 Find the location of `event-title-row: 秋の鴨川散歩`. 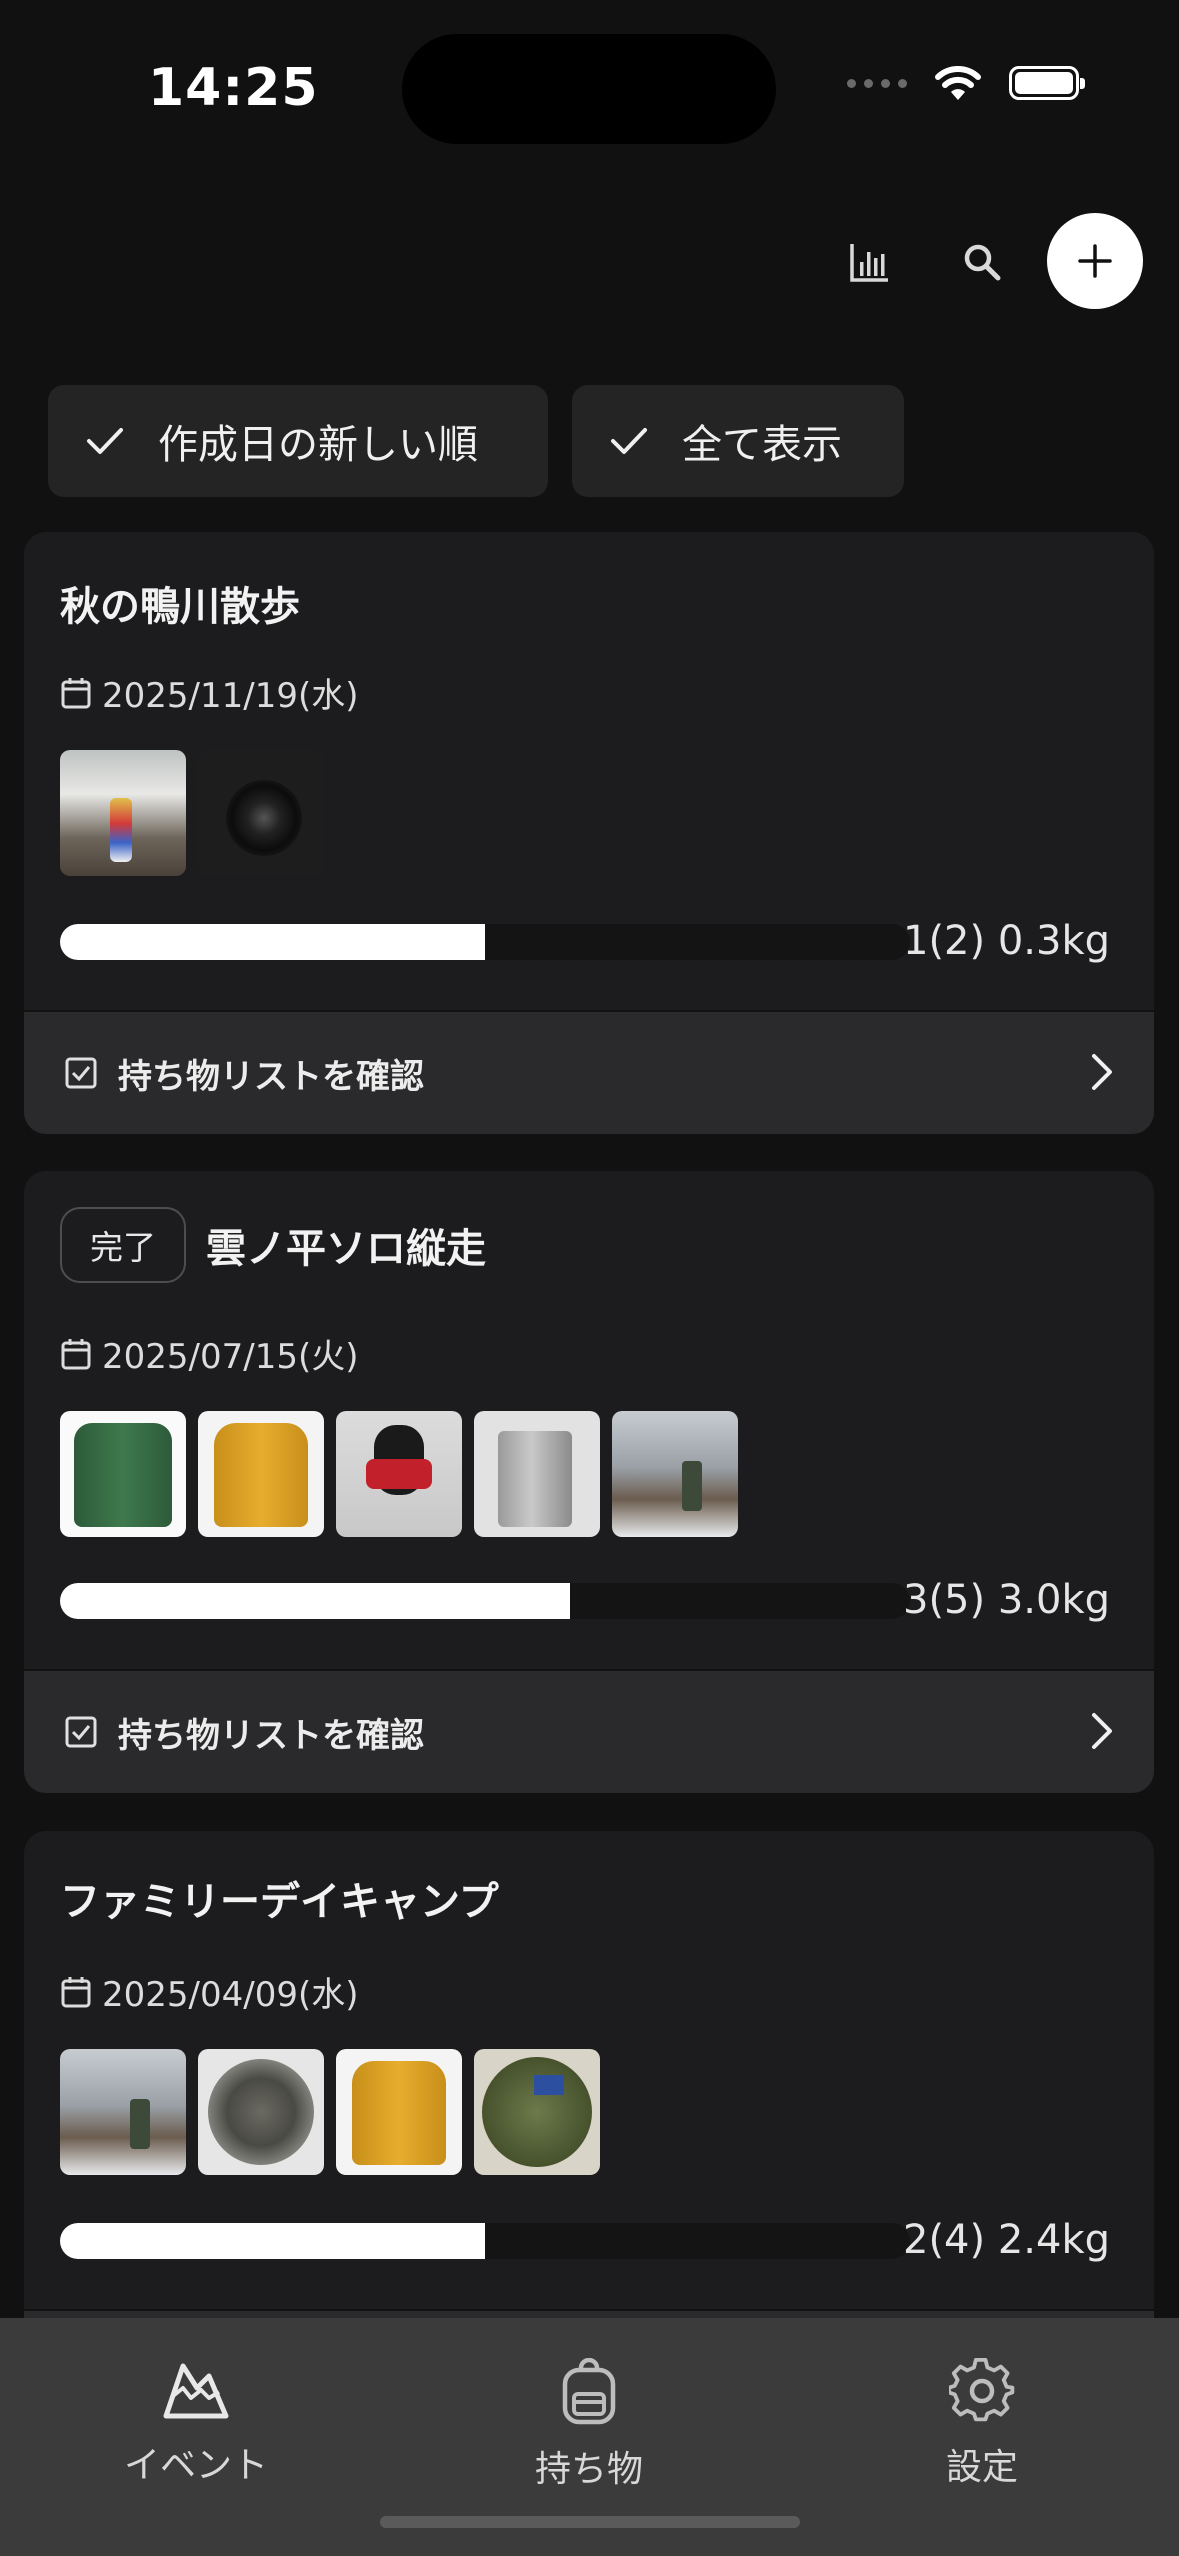

event-title-row: 秋の鴨川散歩 is located at coordinates (180, 603).